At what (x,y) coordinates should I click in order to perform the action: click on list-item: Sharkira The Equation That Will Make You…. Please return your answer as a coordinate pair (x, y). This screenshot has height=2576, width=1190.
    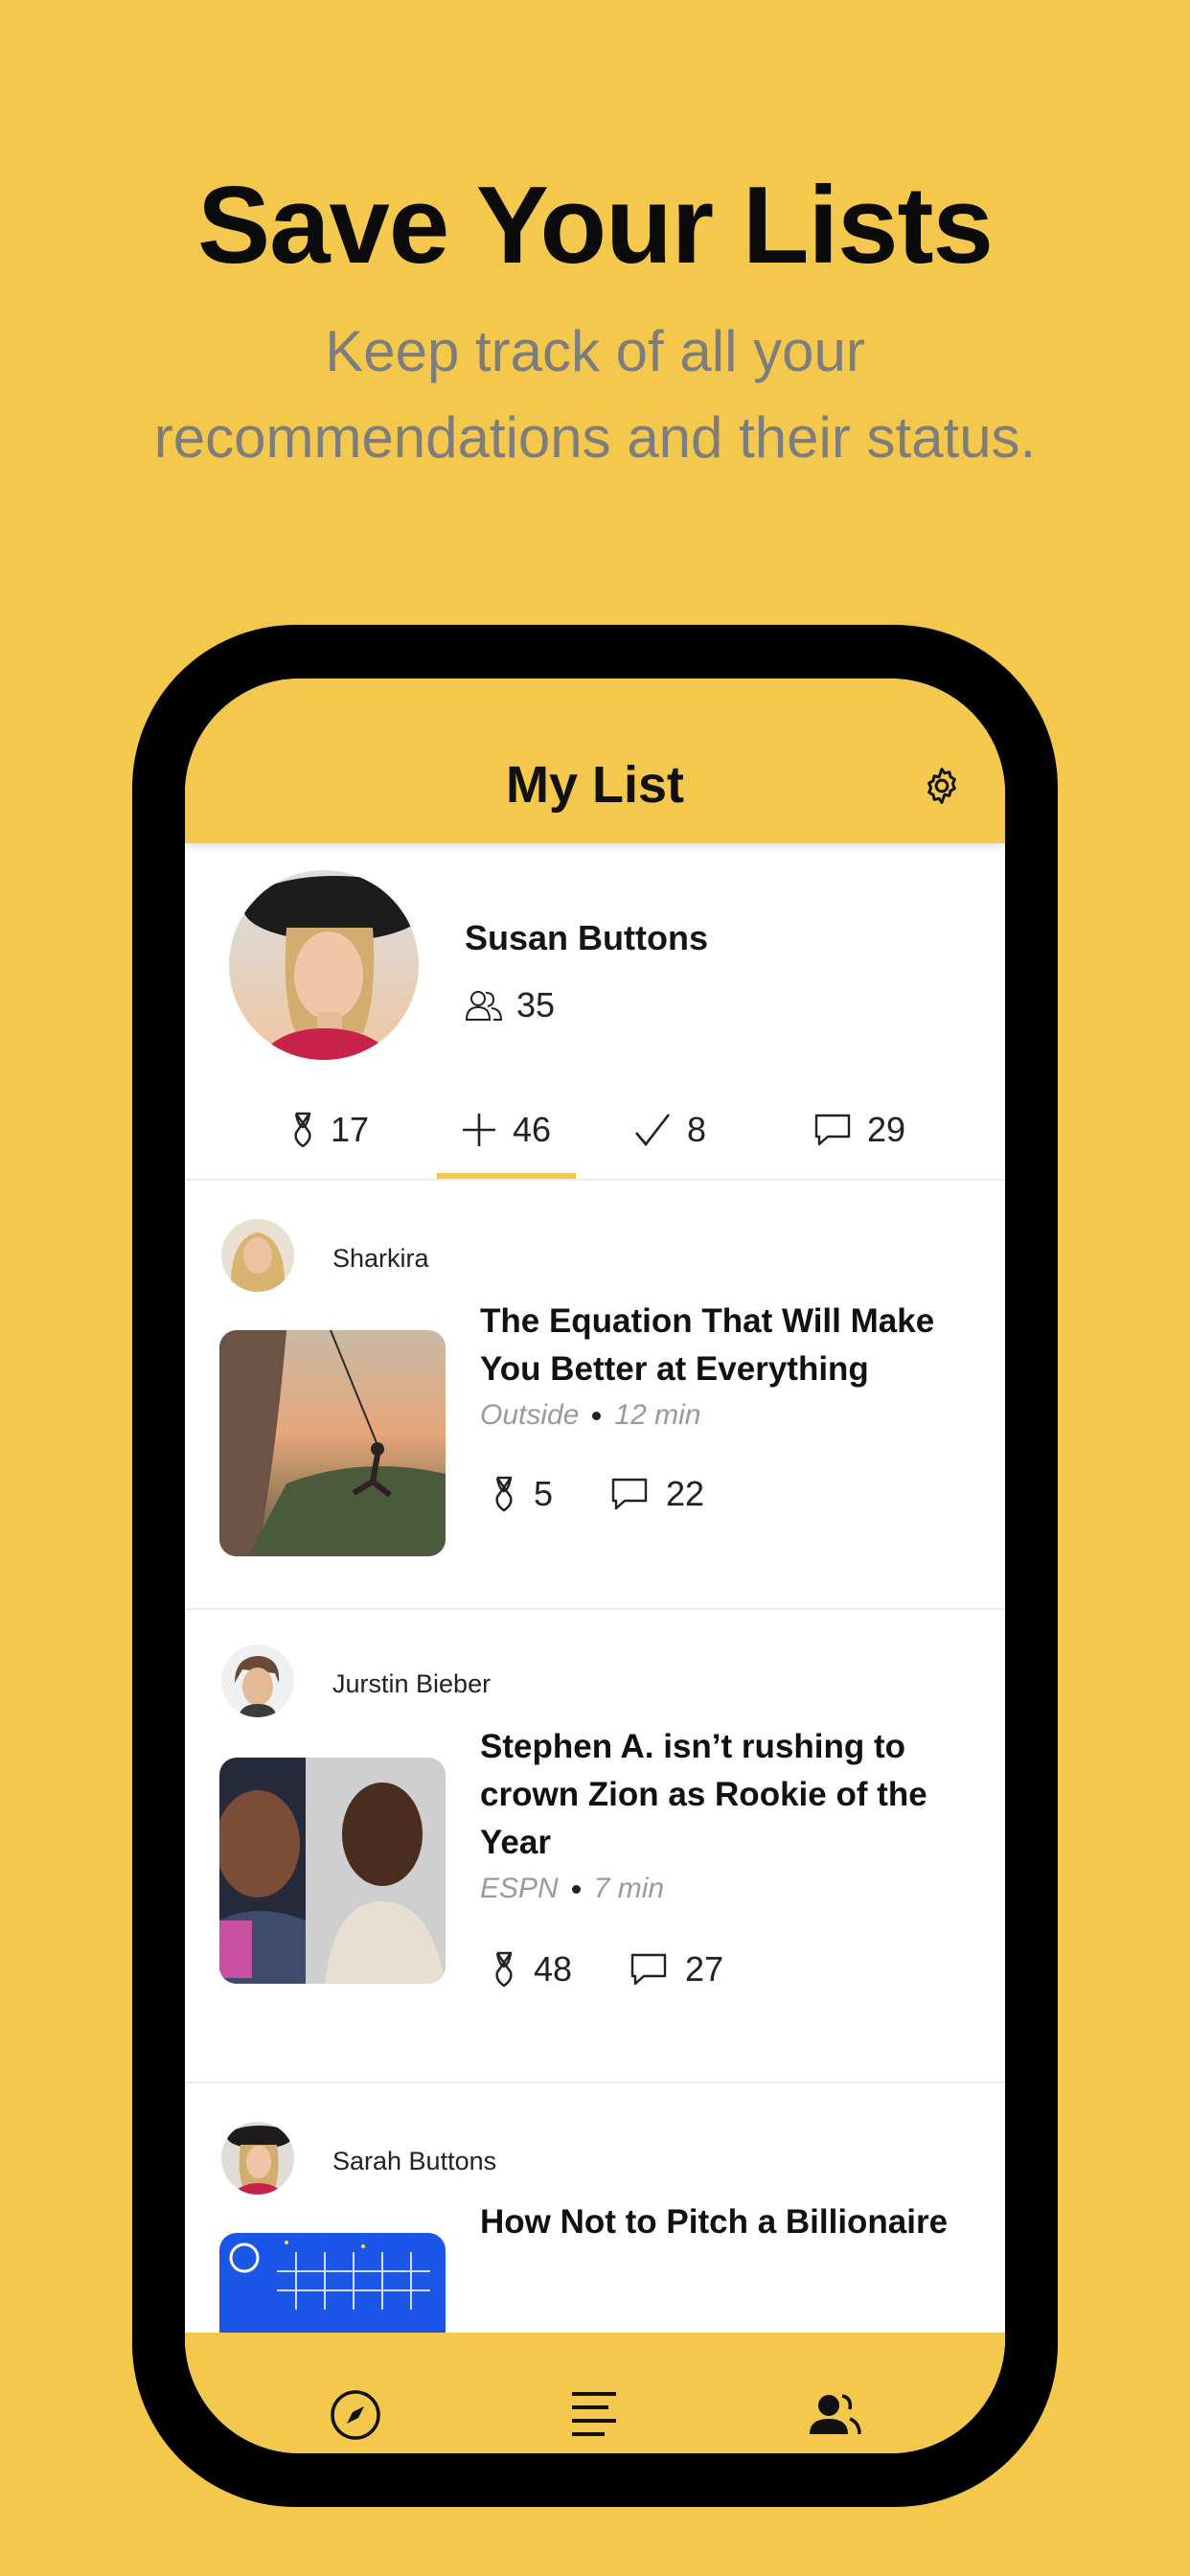
    Looking at the image, I should click on (595, 1394).